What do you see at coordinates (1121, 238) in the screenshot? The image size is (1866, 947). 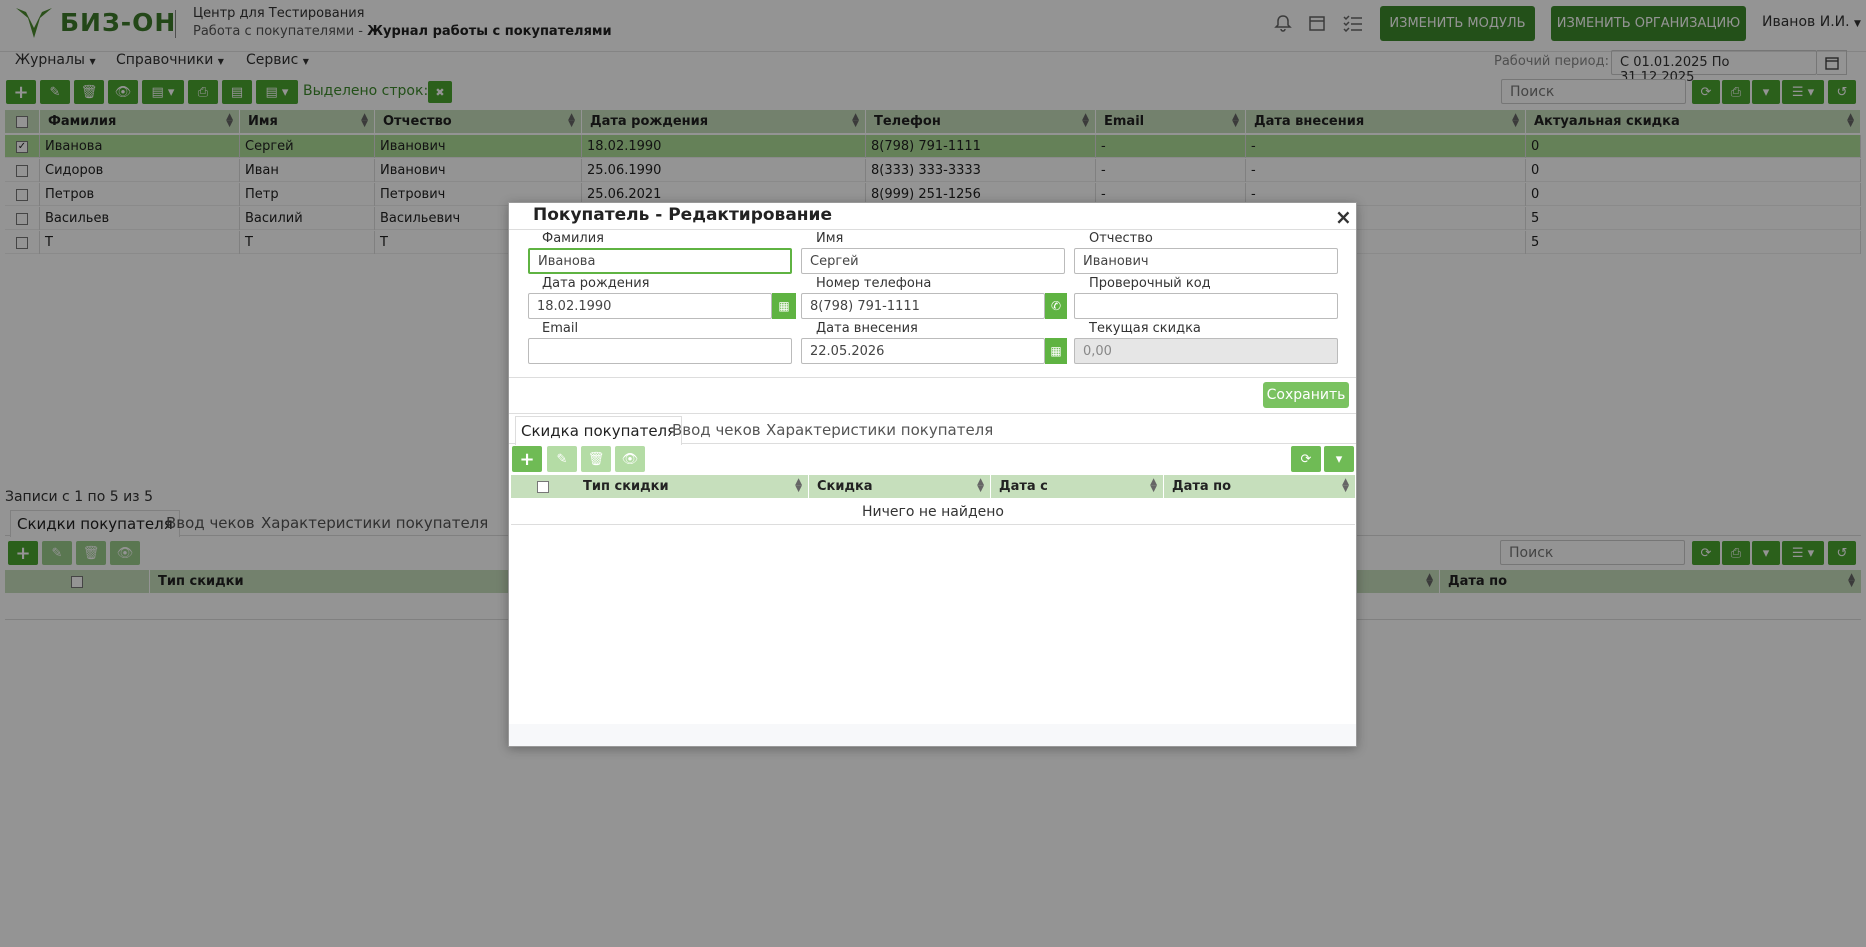 I see `patronymic-label: Отчество` at bounding box center [1121, 238].